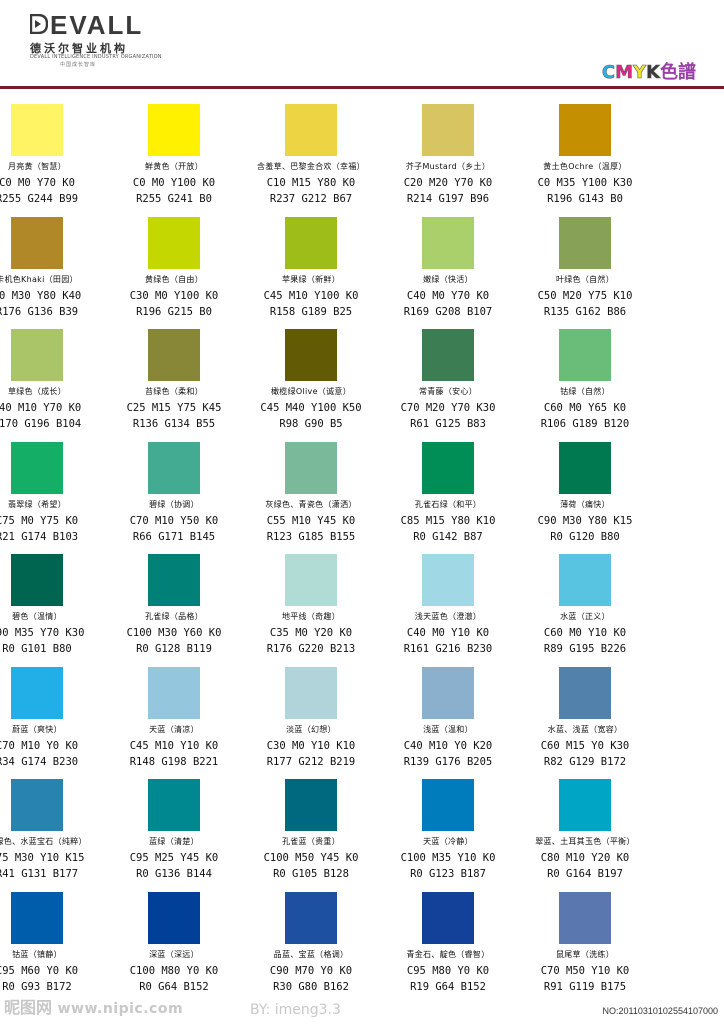 Image resolution: width=724 pixels, height=1024 pixels. Describe the element at coordinates (39, 311) in the screenshot. I see `rgb-values: R176 G136 B39` at that location.